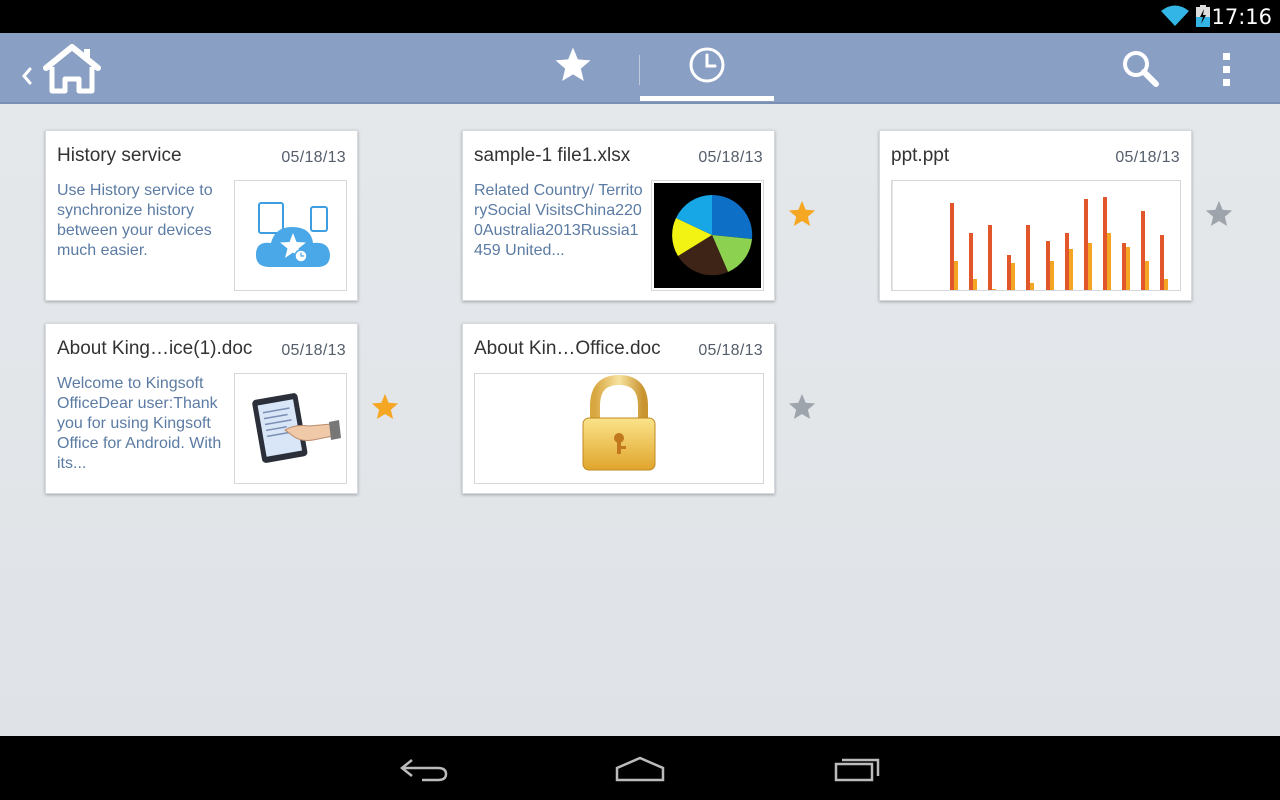 The width and height of the screenshot is (1280, 800). What do you see at coordinates (1030, 235) in the screenshot?
I see `bar-chart-preview` at bounding box center [1030, 235].